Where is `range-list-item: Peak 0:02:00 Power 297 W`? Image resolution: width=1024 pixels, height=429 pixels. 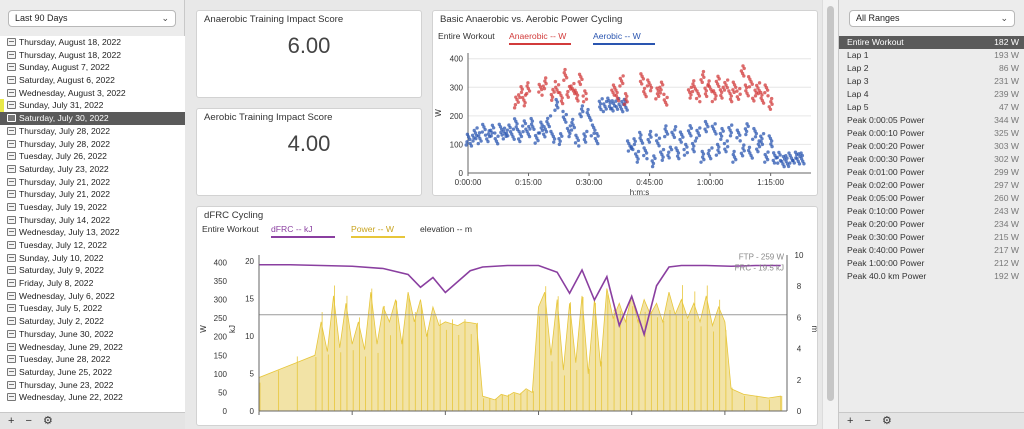
range-list-item: Peak 0:02:00 Power 297 W is located at coordinates (931, 185).